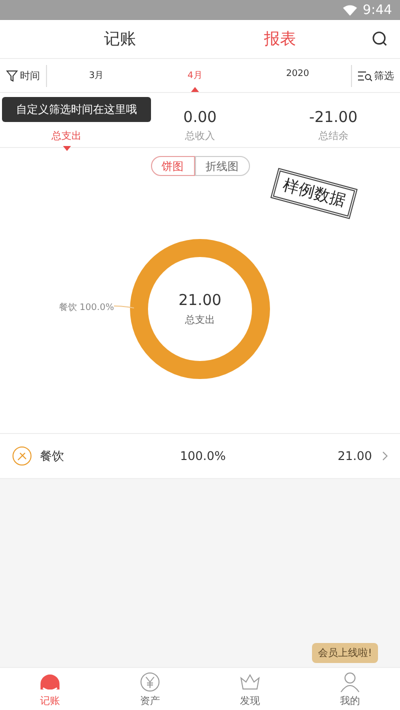 The image size is (400, 710). Describe the element at coordinates (314, 194) in the screenshot. I see `sample-data-stamp: 样例数据` at that location.